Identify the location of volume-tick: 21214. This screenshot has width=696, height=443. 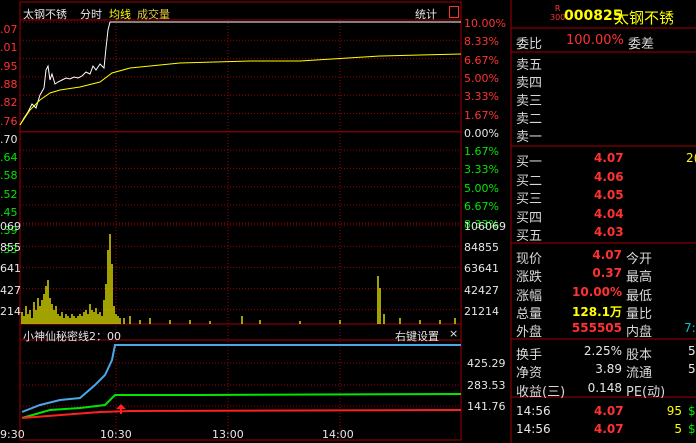
(481, 311).